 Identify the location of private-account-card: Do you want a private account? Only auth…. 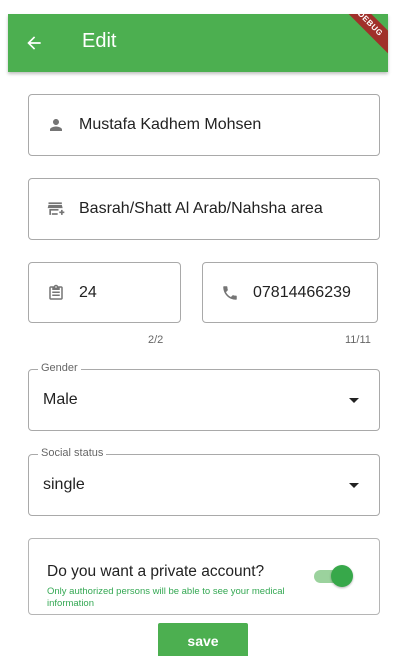
(204, 576).